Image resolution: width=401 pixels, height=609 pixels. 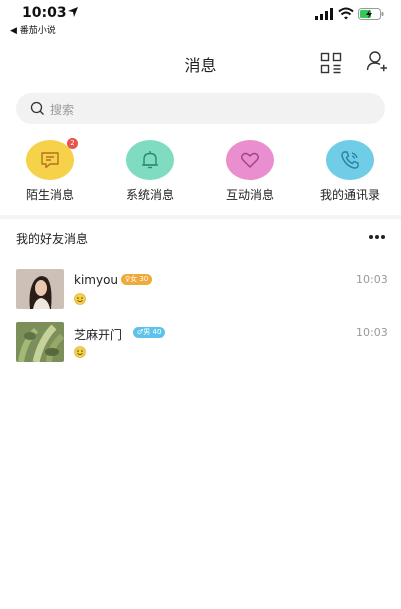 I want to click on add-friend-icon, so click(x=377, y=61).